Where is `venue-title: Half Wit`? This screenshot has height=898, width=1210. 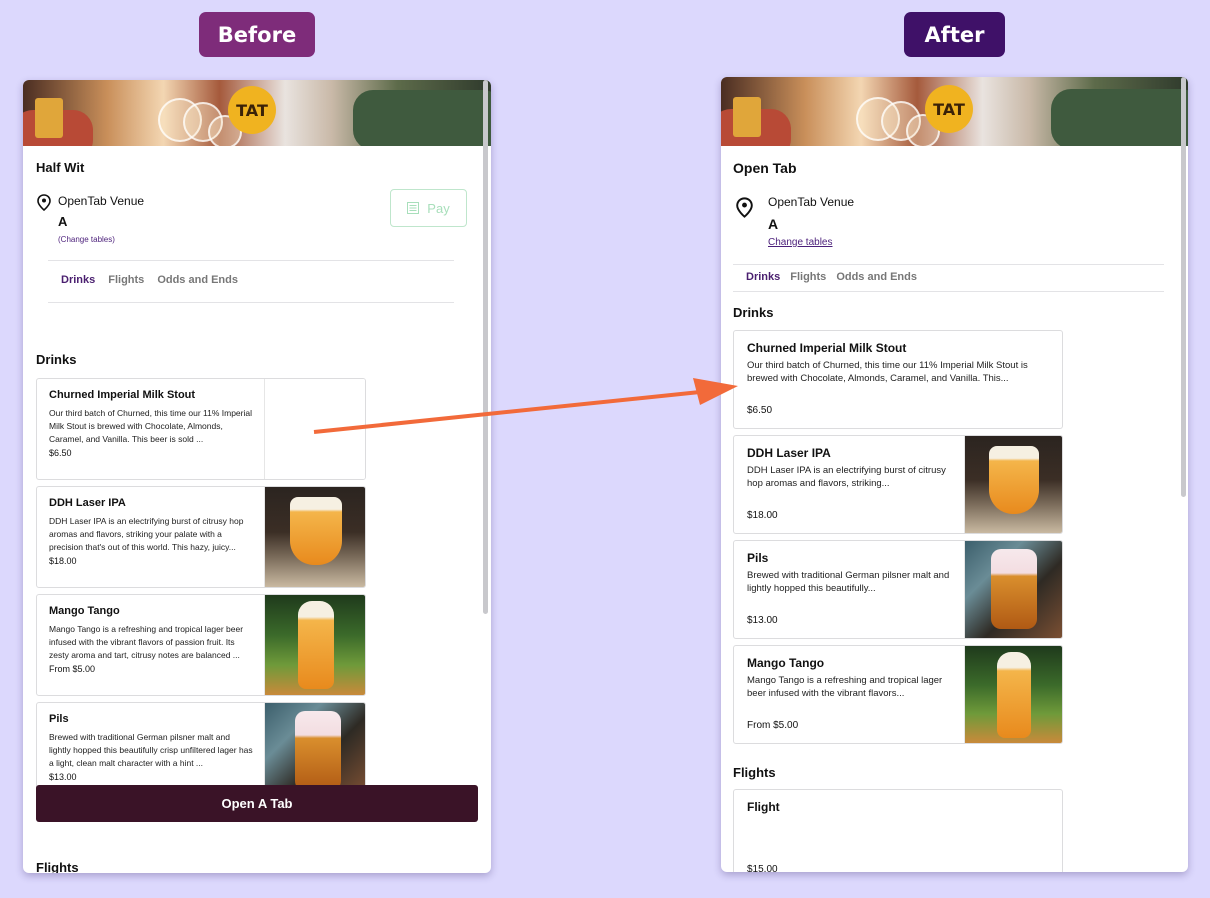
venue-title: Half Wit is located at coordinates (60, 167).